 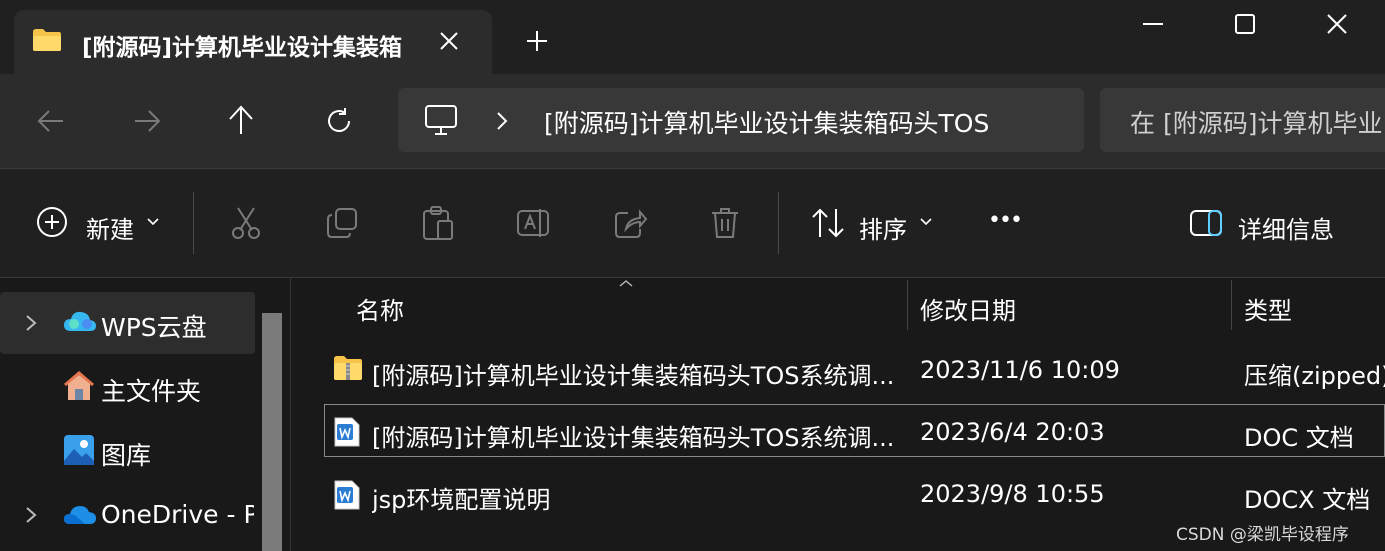 I want to click on column-header-name: 名称, so click(x=380, y=308).